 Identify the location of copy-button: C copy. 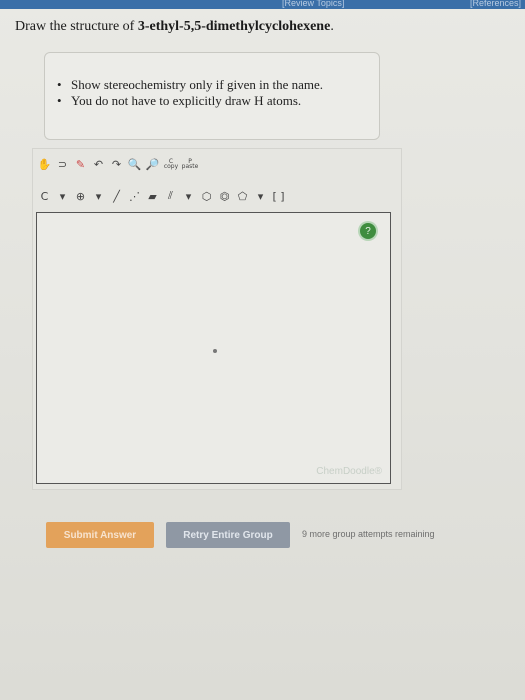
(171, 164).